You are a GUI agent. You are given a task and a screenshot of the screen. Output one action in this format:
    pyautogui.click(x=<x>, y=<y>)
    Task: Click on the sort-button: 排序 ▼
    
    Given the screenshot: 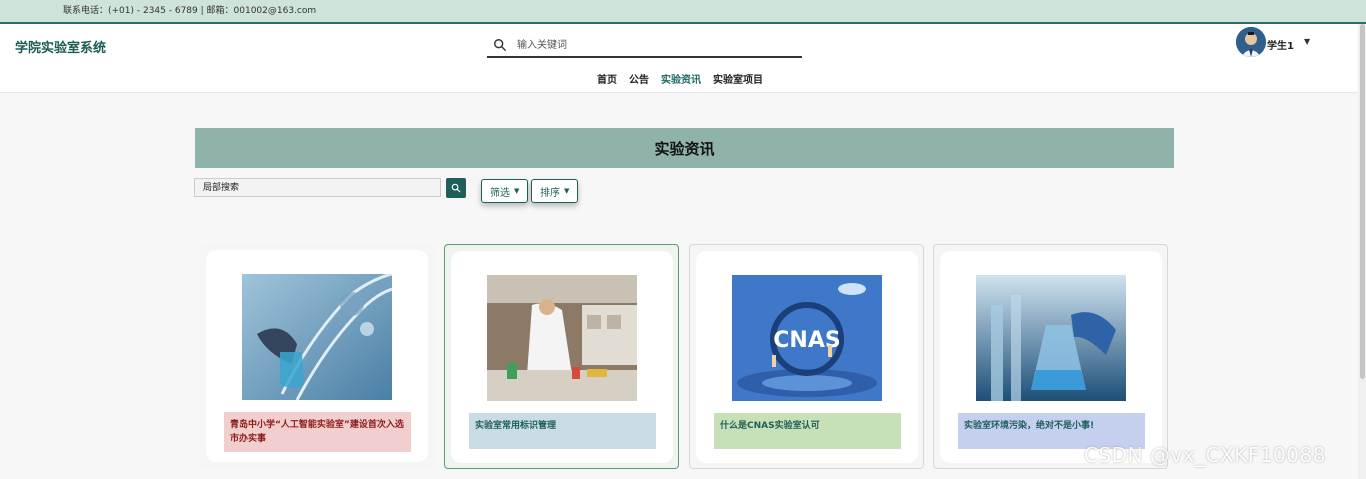 What is the action you would take?
    pyautogui.click(x=555, y=191)
    